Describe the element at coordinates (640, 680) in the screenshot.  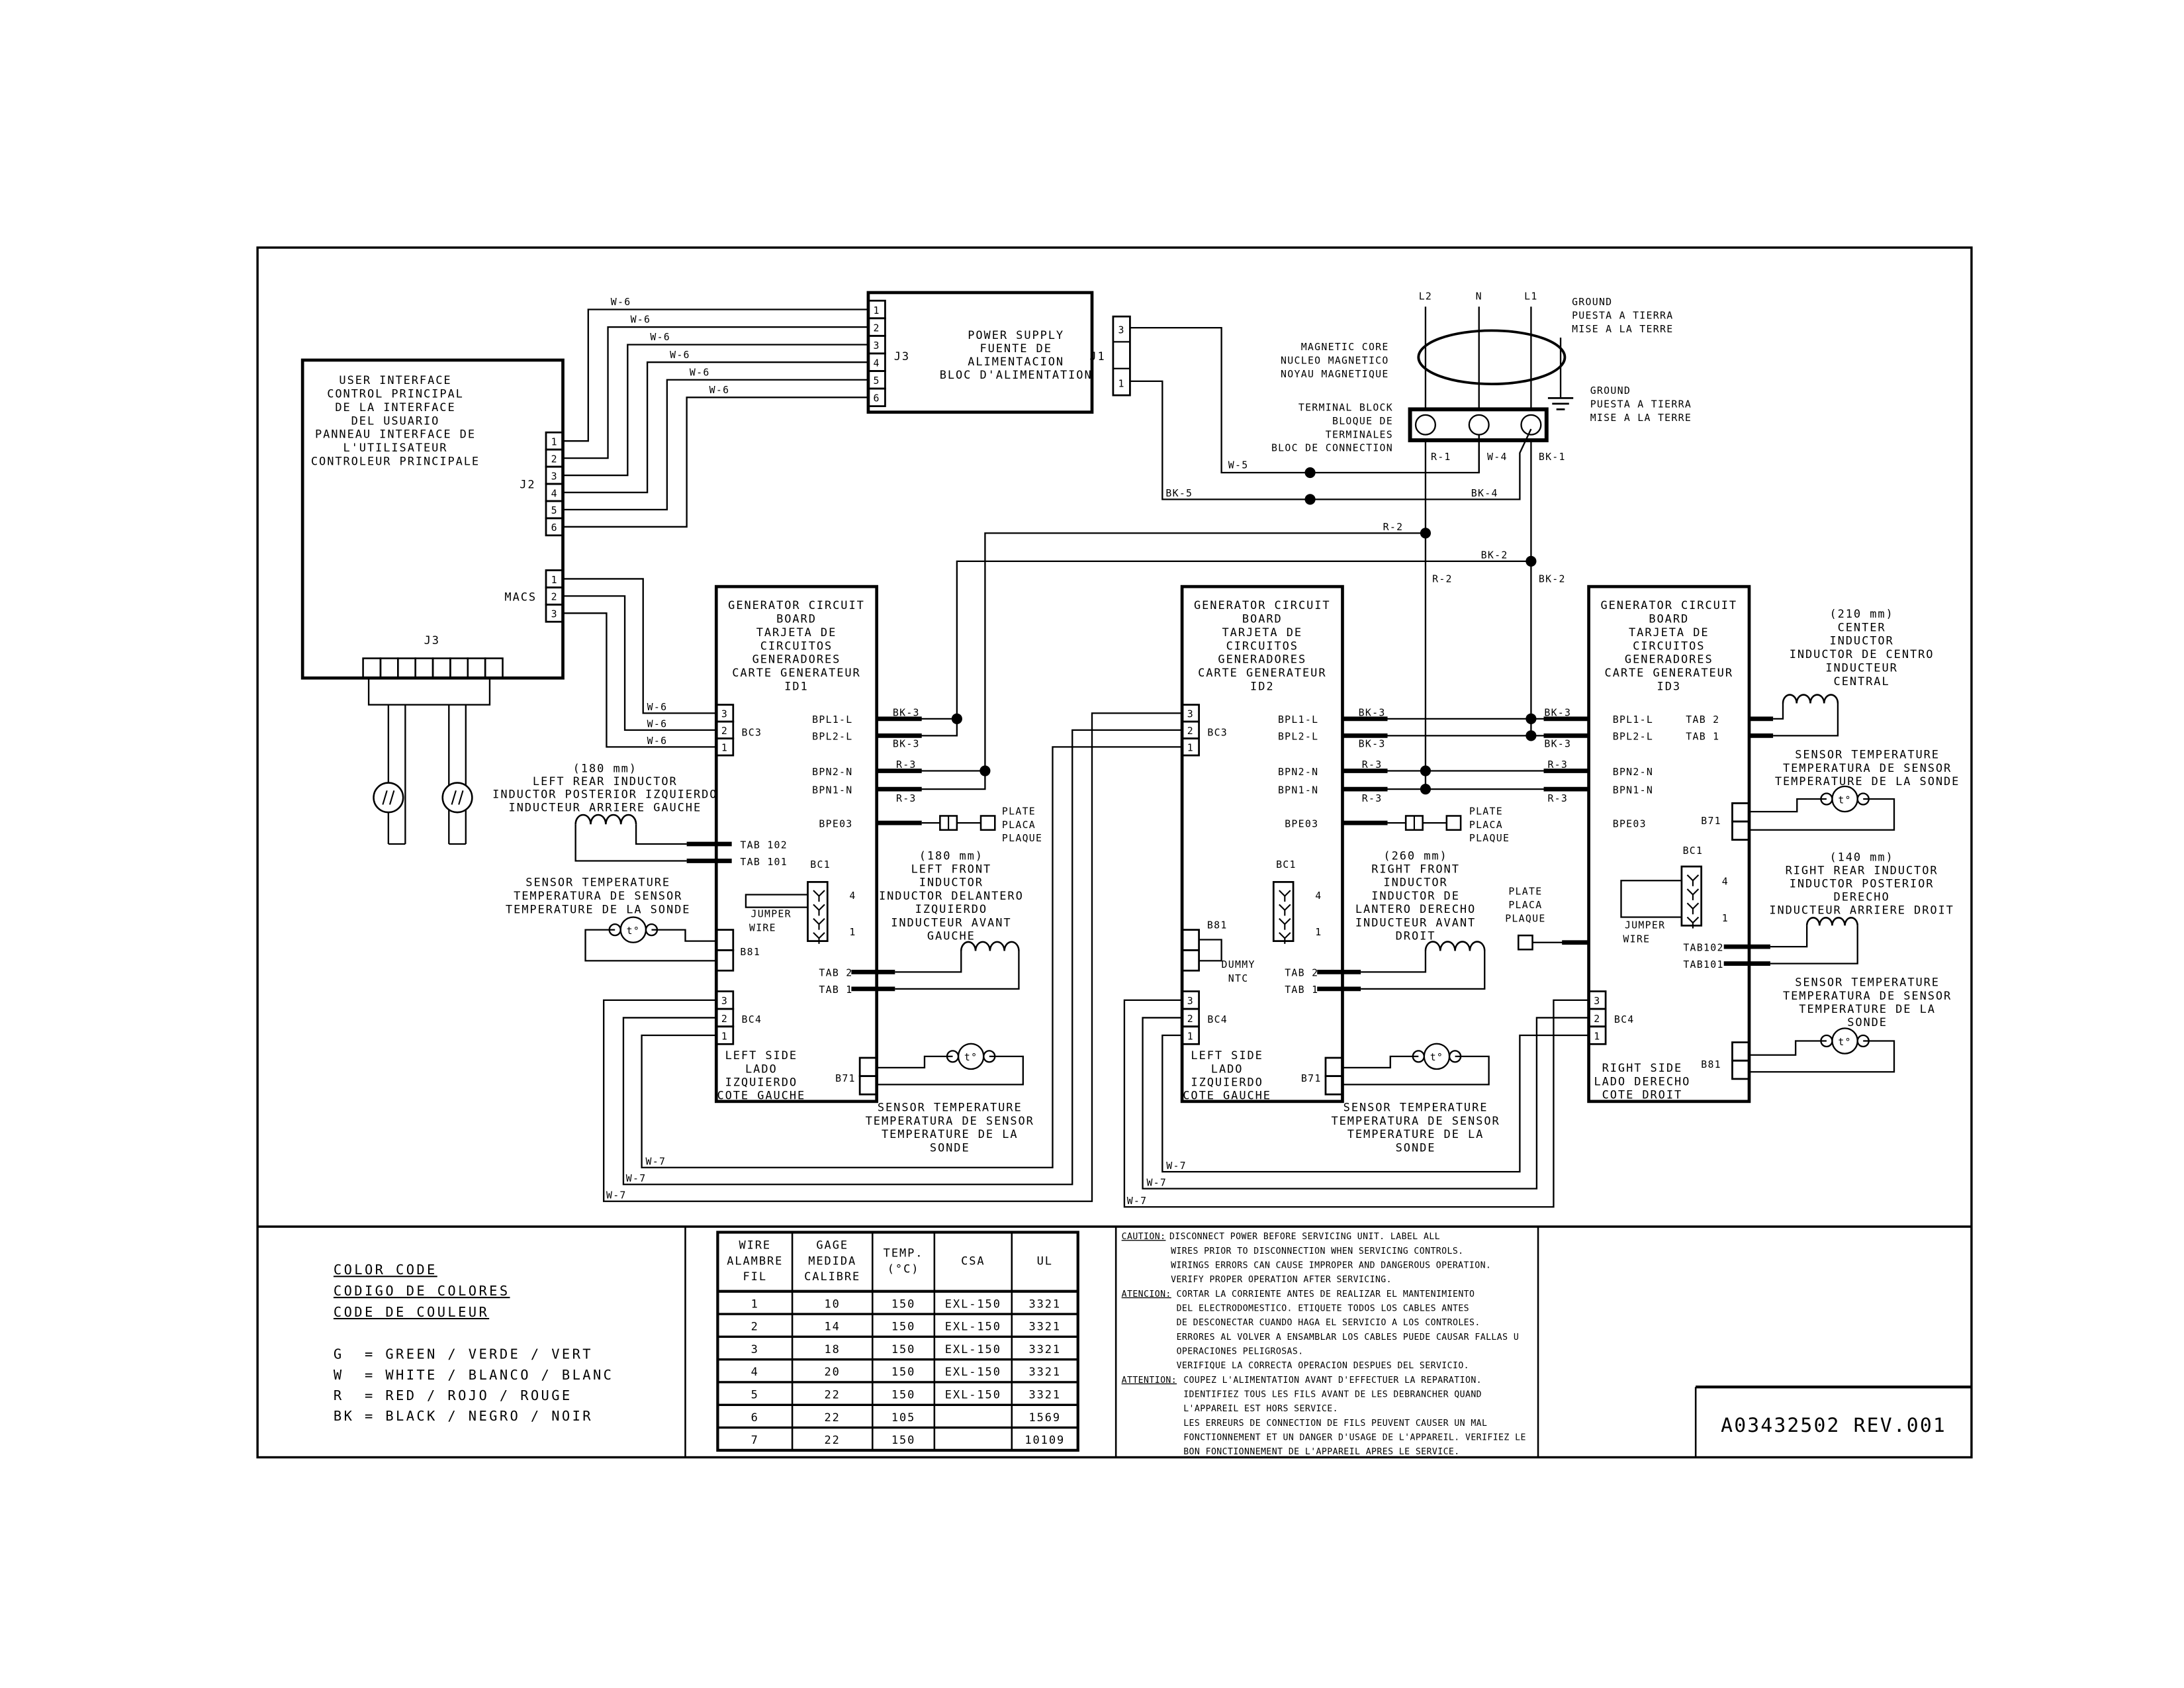
I see `w6-wire` at that location.